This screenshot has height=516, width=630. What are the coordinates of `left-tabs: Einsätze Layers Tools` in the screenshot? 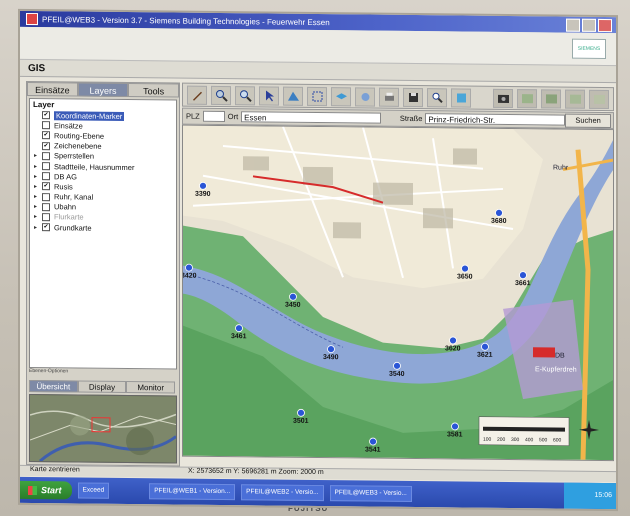 It's located at (103, 89).